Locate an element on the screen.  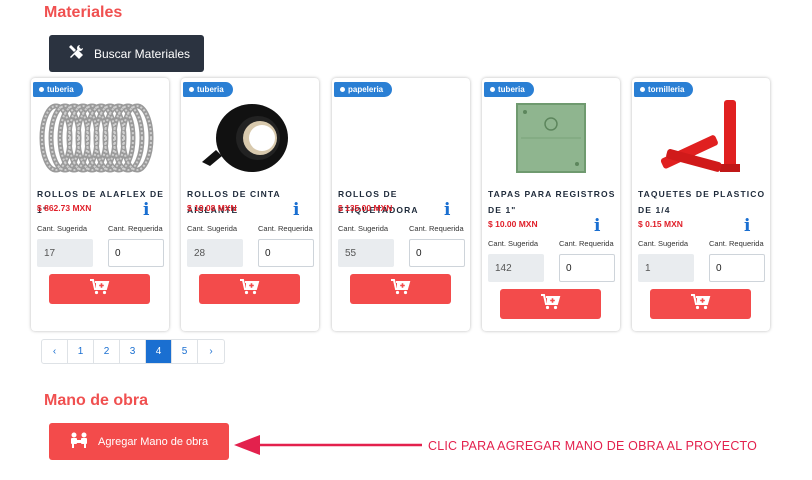
product-name: TAPAS PARA REGISTROS DE 1" is located at coordinates (552, 202).